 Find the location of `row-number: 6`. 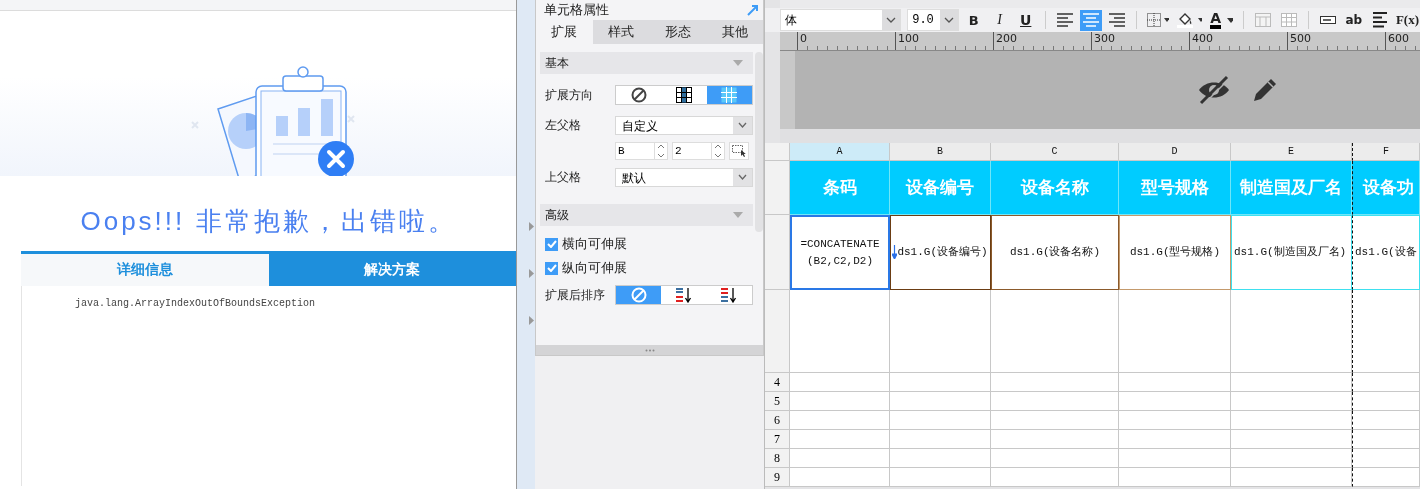

row-number: 6 is located at coordinates (777, 420).